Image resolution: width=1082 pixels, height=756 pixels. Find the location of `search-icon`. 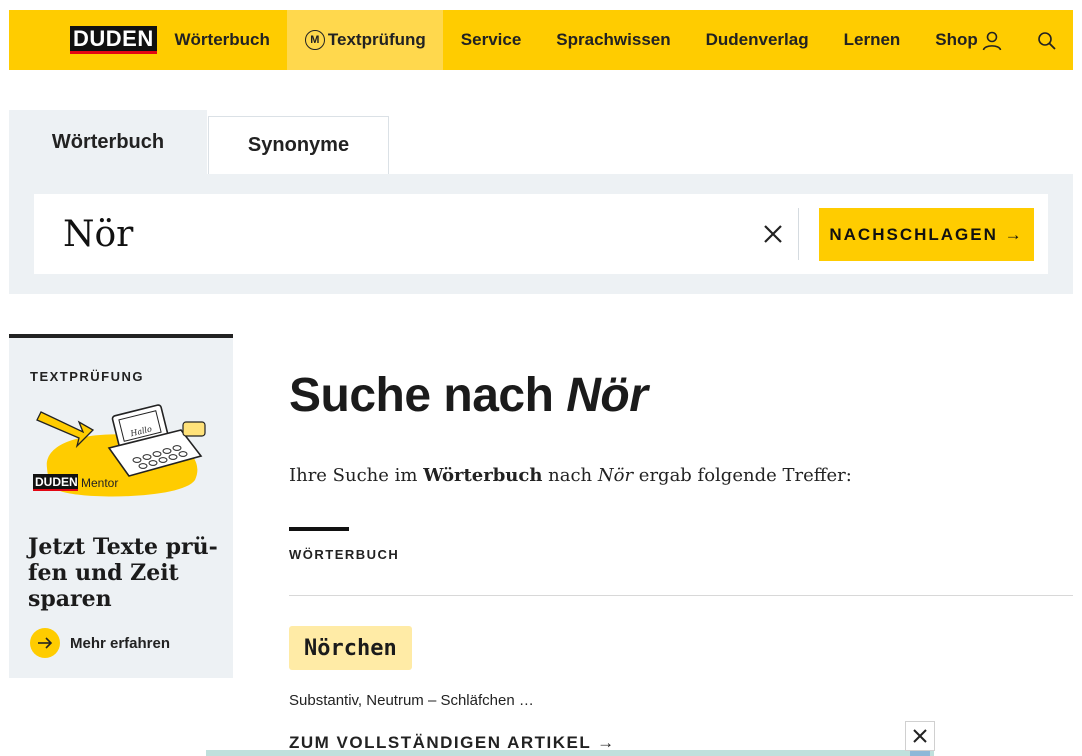

search-icon is located at coordinates (1047, 41).